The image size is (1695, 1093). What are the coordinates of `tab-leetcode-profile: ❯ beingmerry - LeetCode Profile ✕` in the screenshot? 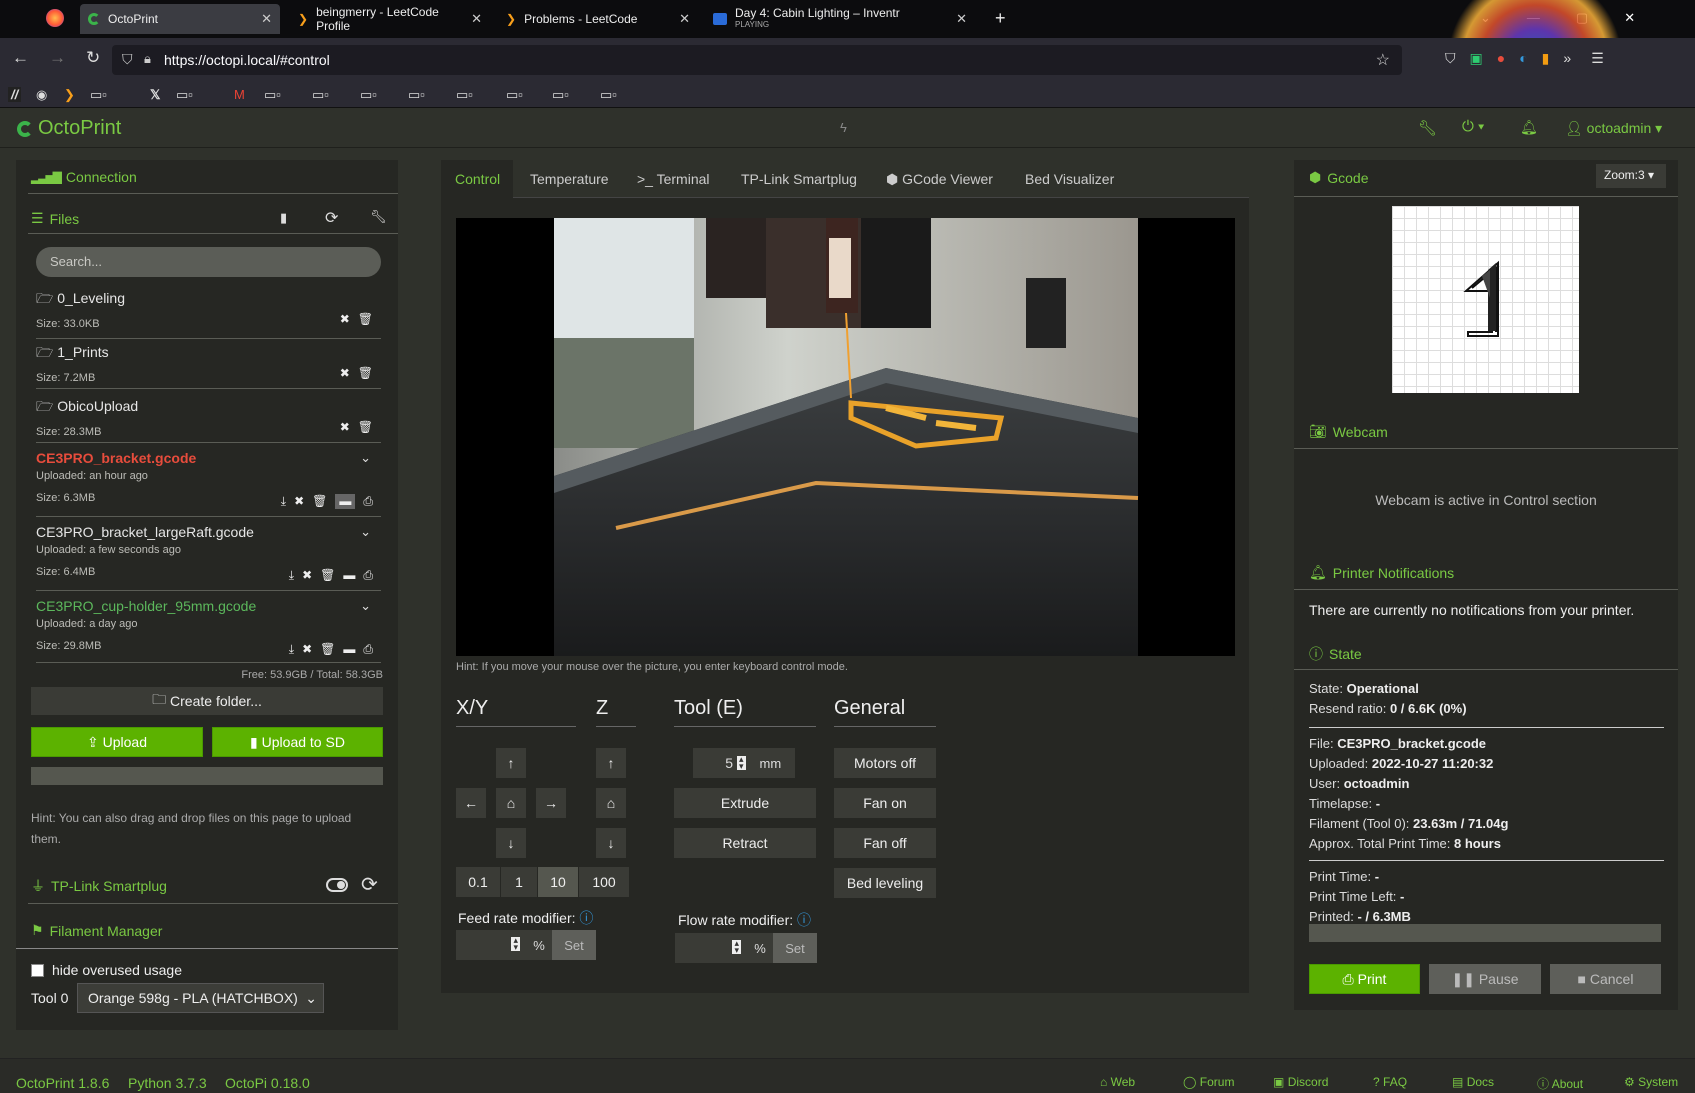 It's located at (390, 19).